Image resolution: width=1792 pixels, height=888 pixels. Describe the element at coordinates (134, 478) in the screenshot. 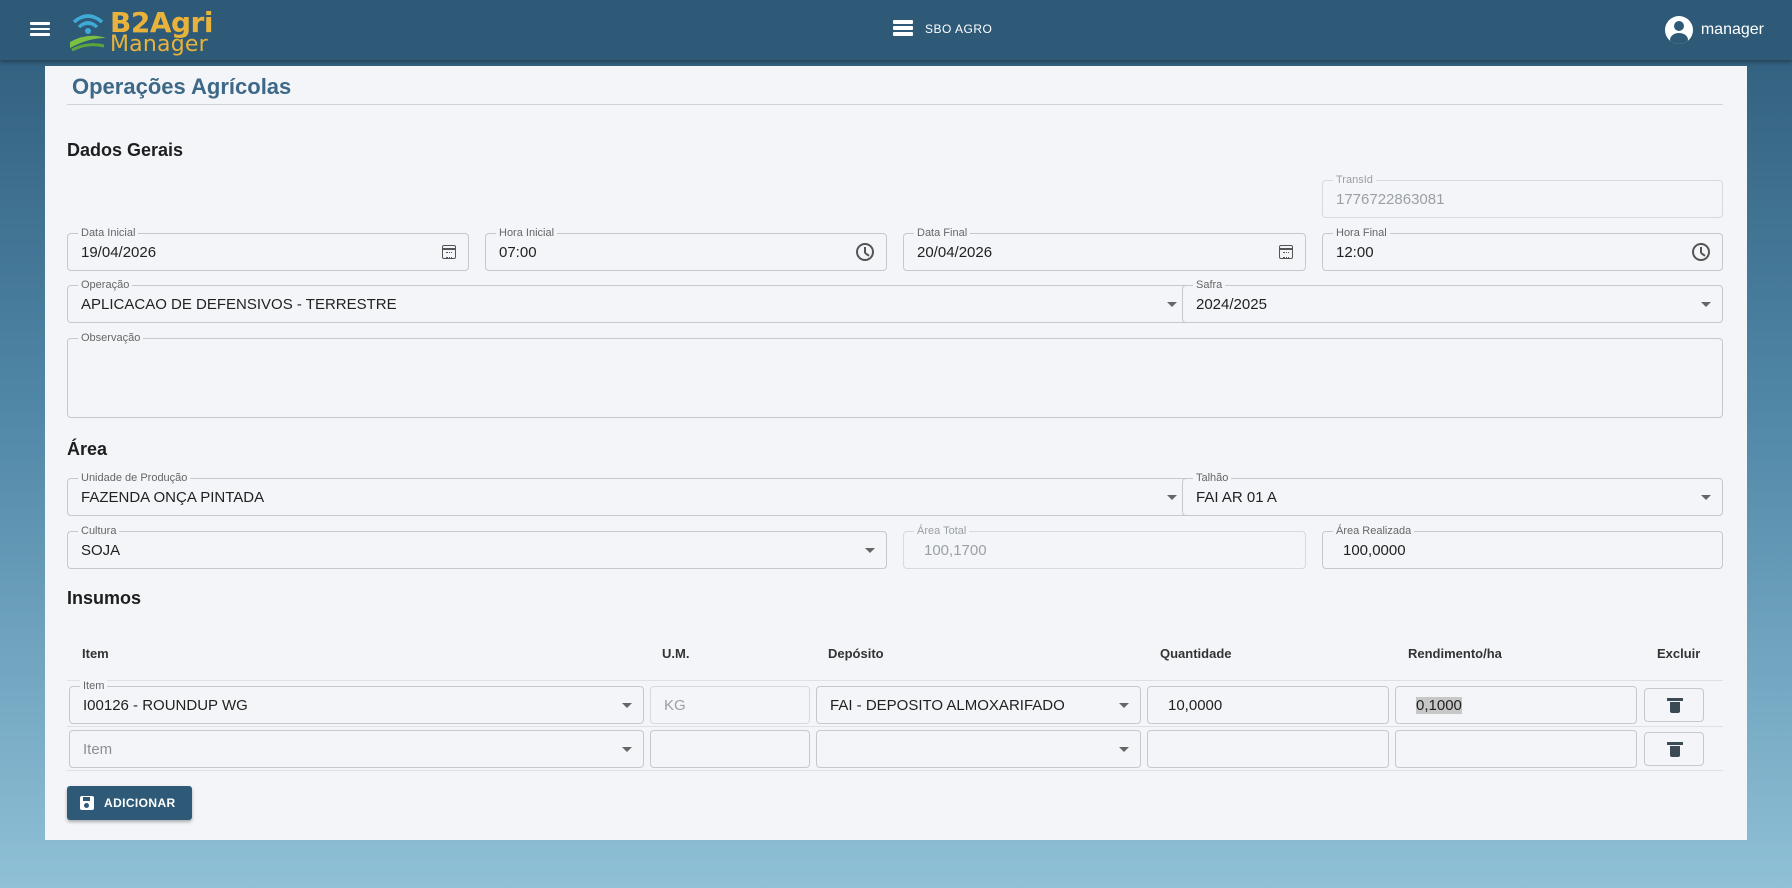

I see `unidade-producao-label: Unidade de Produção` at that location.